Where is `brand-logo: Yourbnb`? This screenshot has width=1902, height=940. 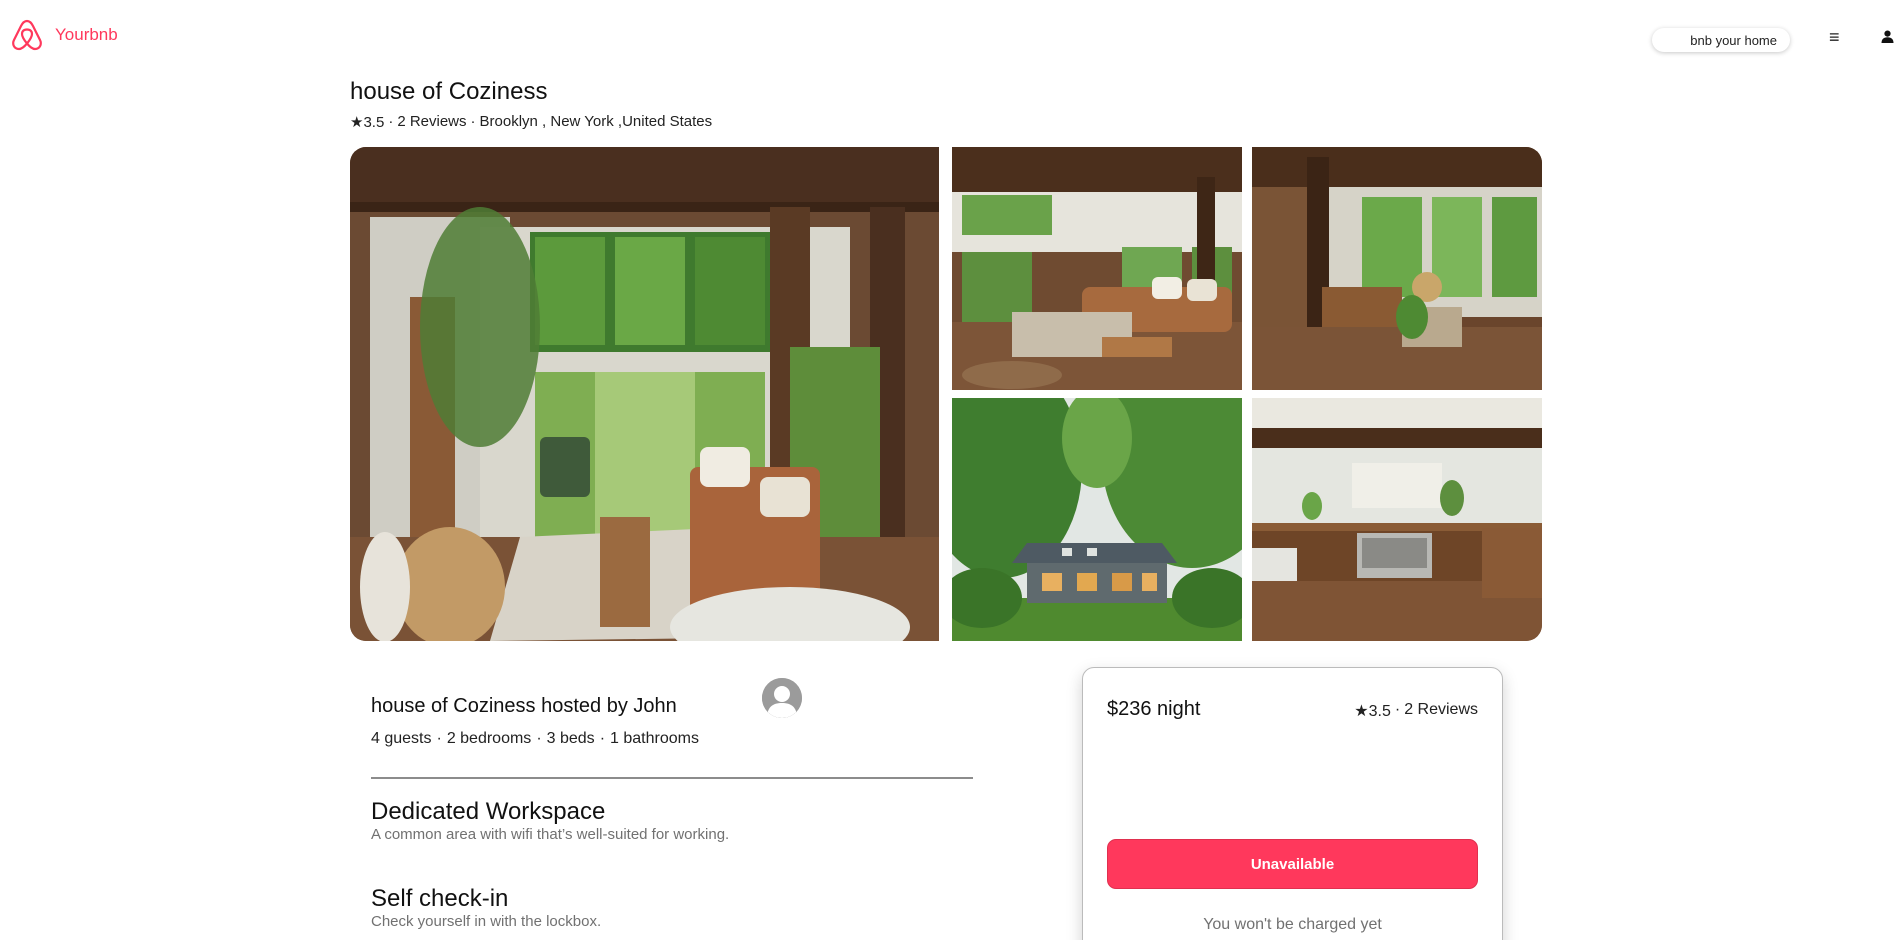
brand-logo: Yourbnb is located at coordinates (63, 35).